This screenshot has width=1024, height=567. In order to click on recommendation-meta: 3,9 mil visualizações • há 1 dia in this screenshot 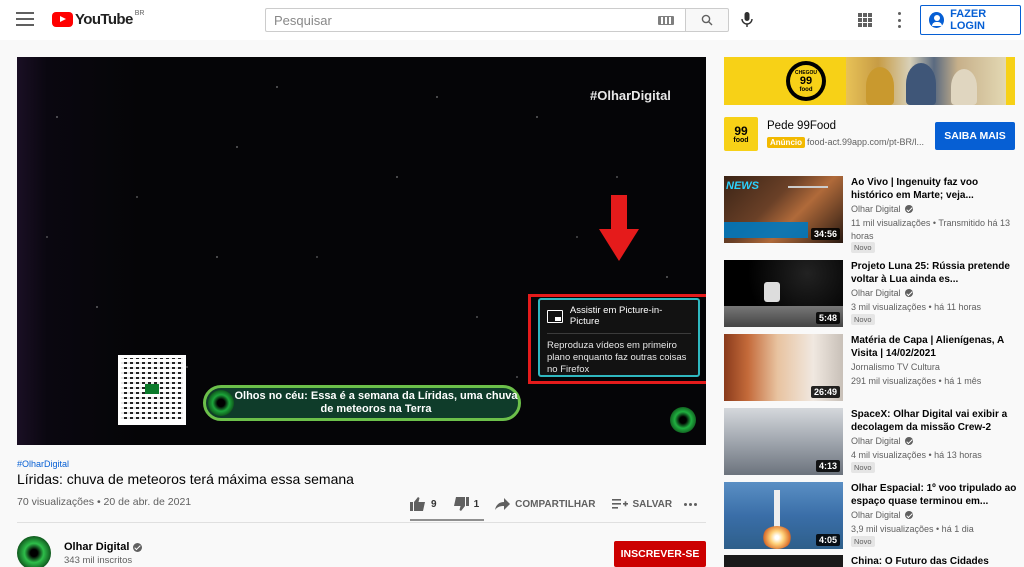, I will do `click(912, 529)`.